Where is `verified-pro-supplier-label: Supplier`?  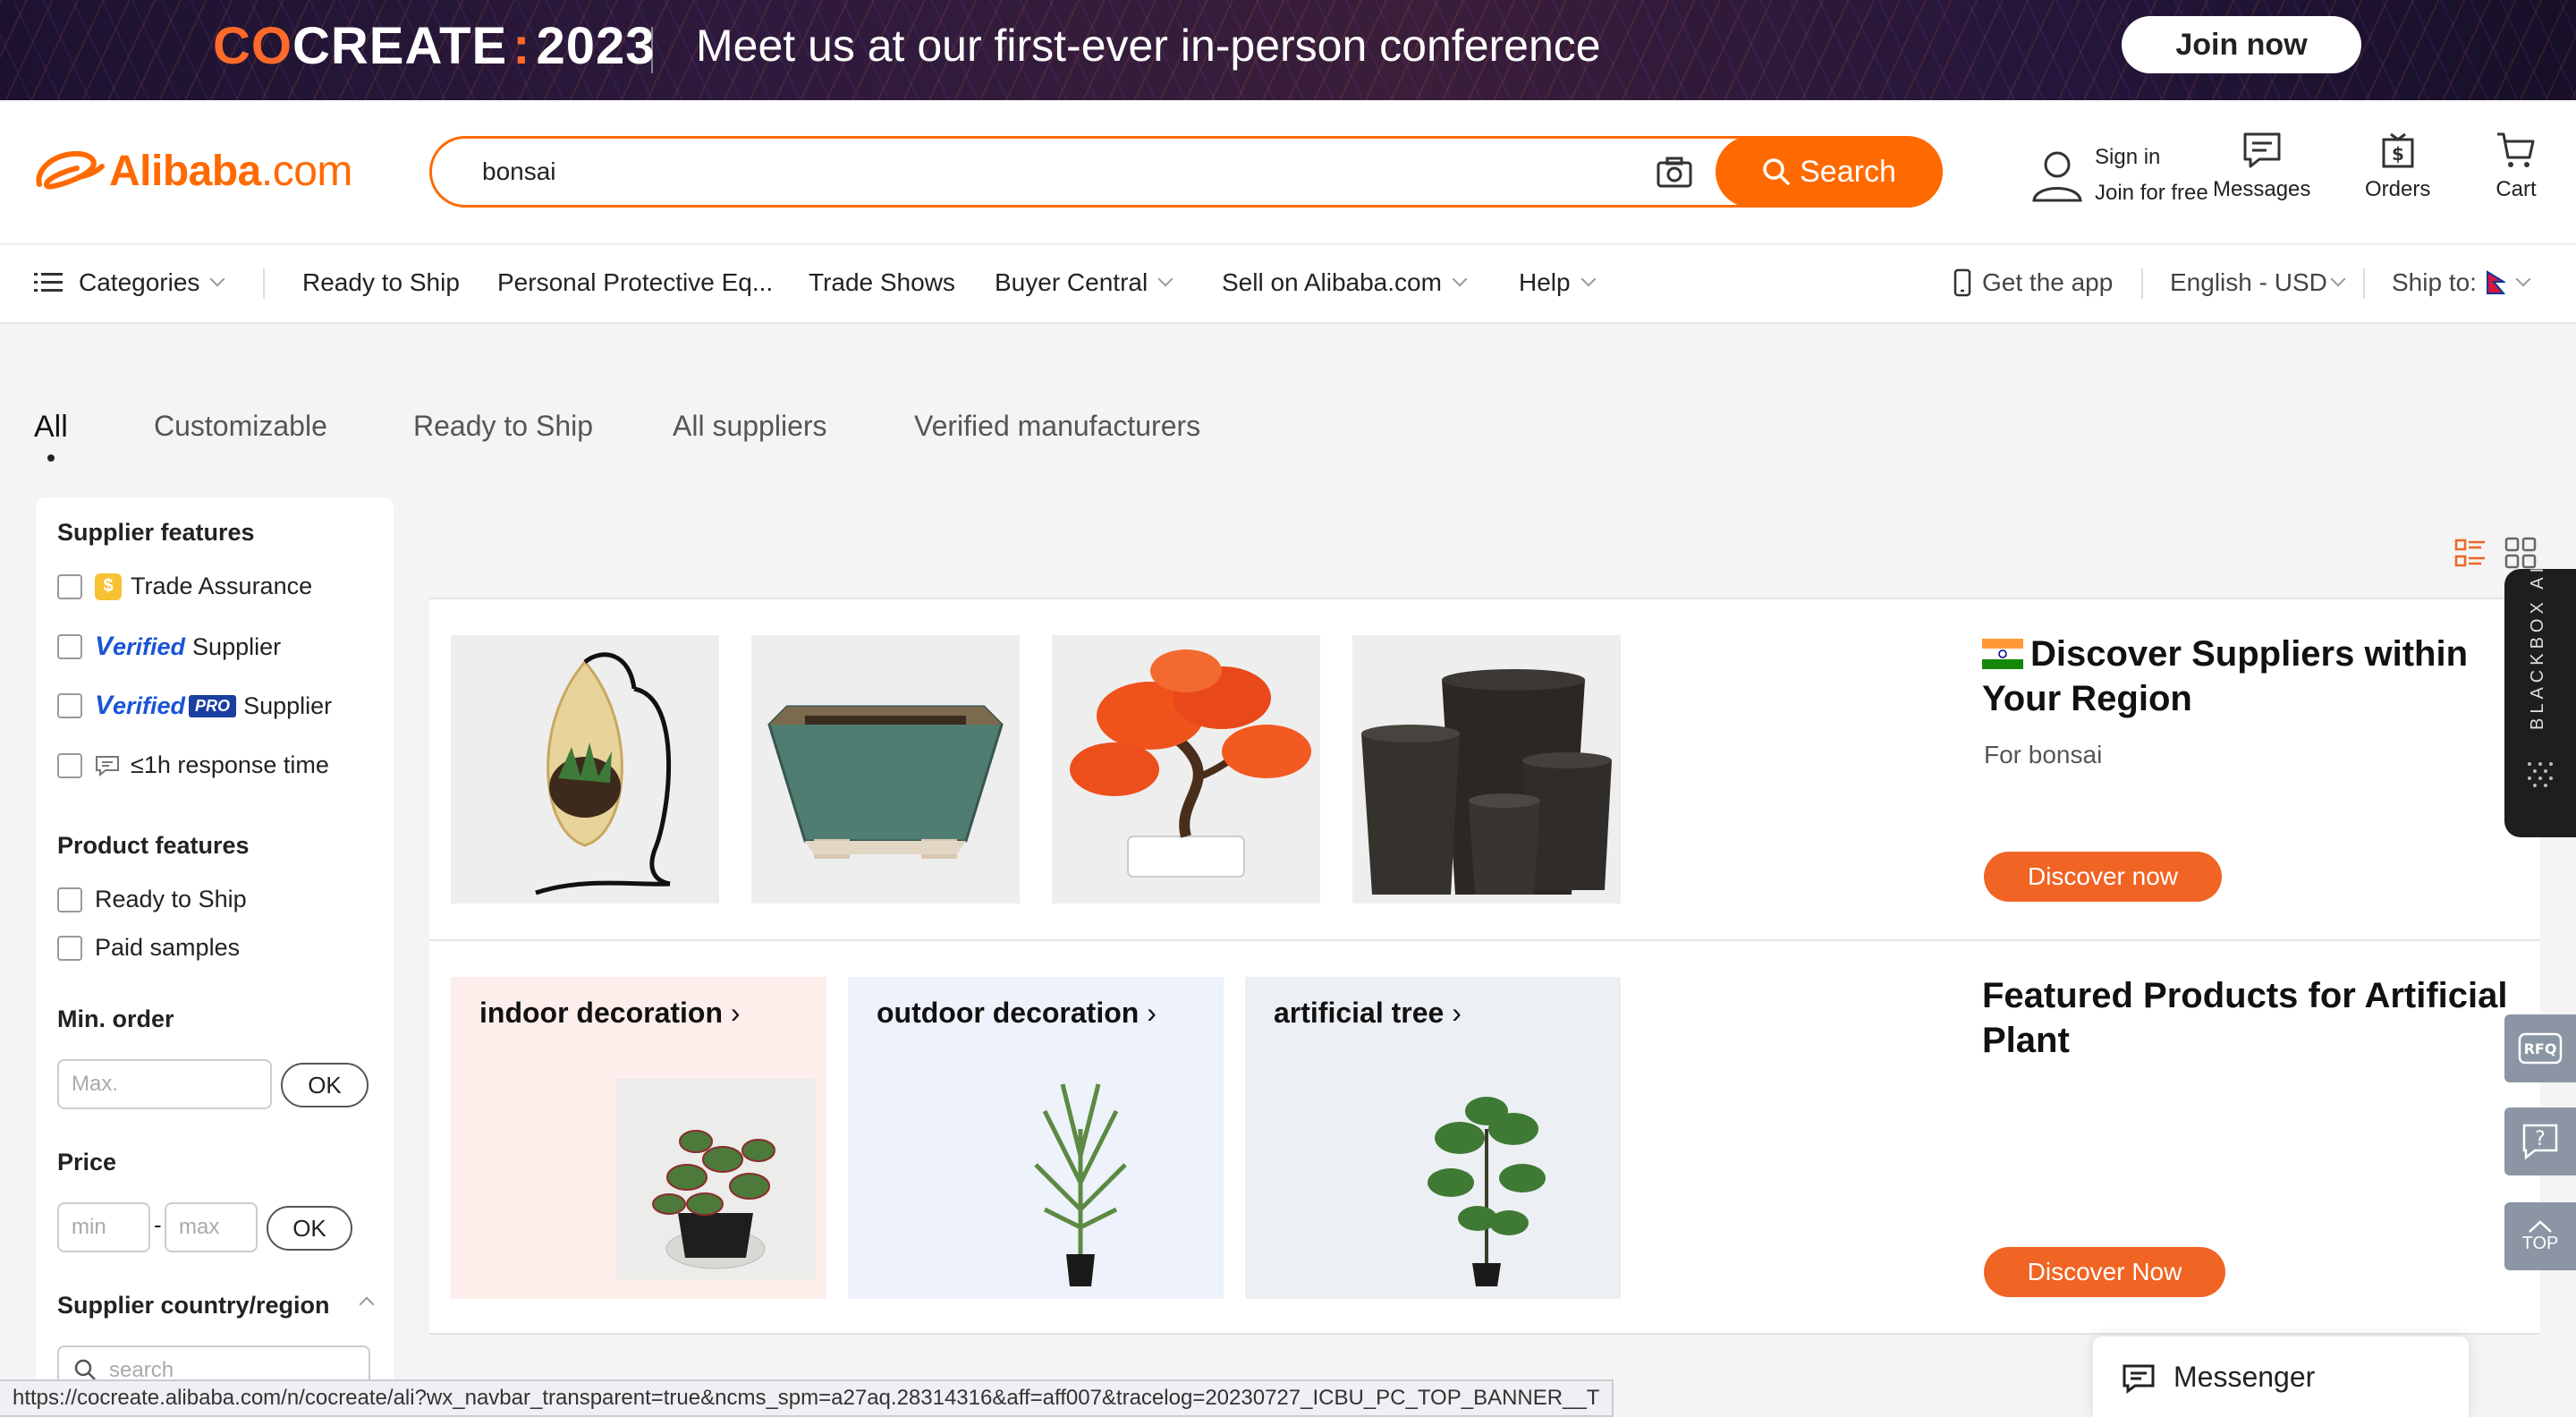 verified-pro-supplier-label: Supplier is located at coordinates (288, 705).